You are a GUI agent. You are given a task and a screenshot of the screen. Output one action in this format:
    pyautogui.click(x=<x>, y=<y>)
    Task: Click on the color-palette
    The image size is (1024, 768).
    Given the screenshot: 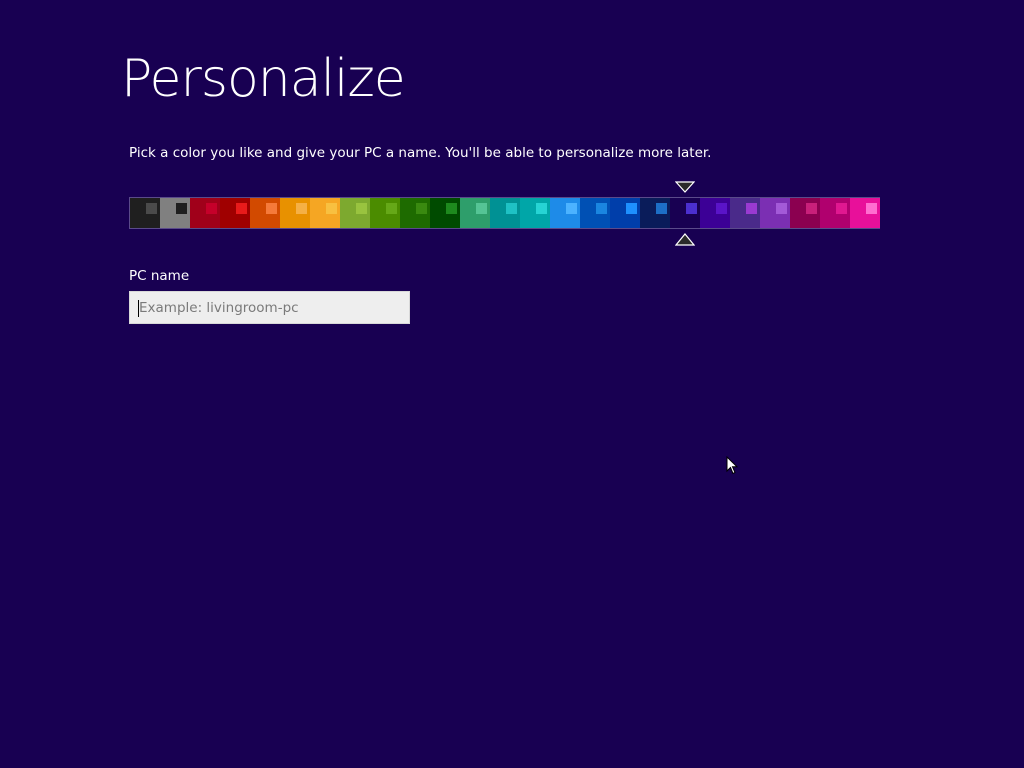 What is the action you would take?
    pyautogui.click(x=504, y=213)
    